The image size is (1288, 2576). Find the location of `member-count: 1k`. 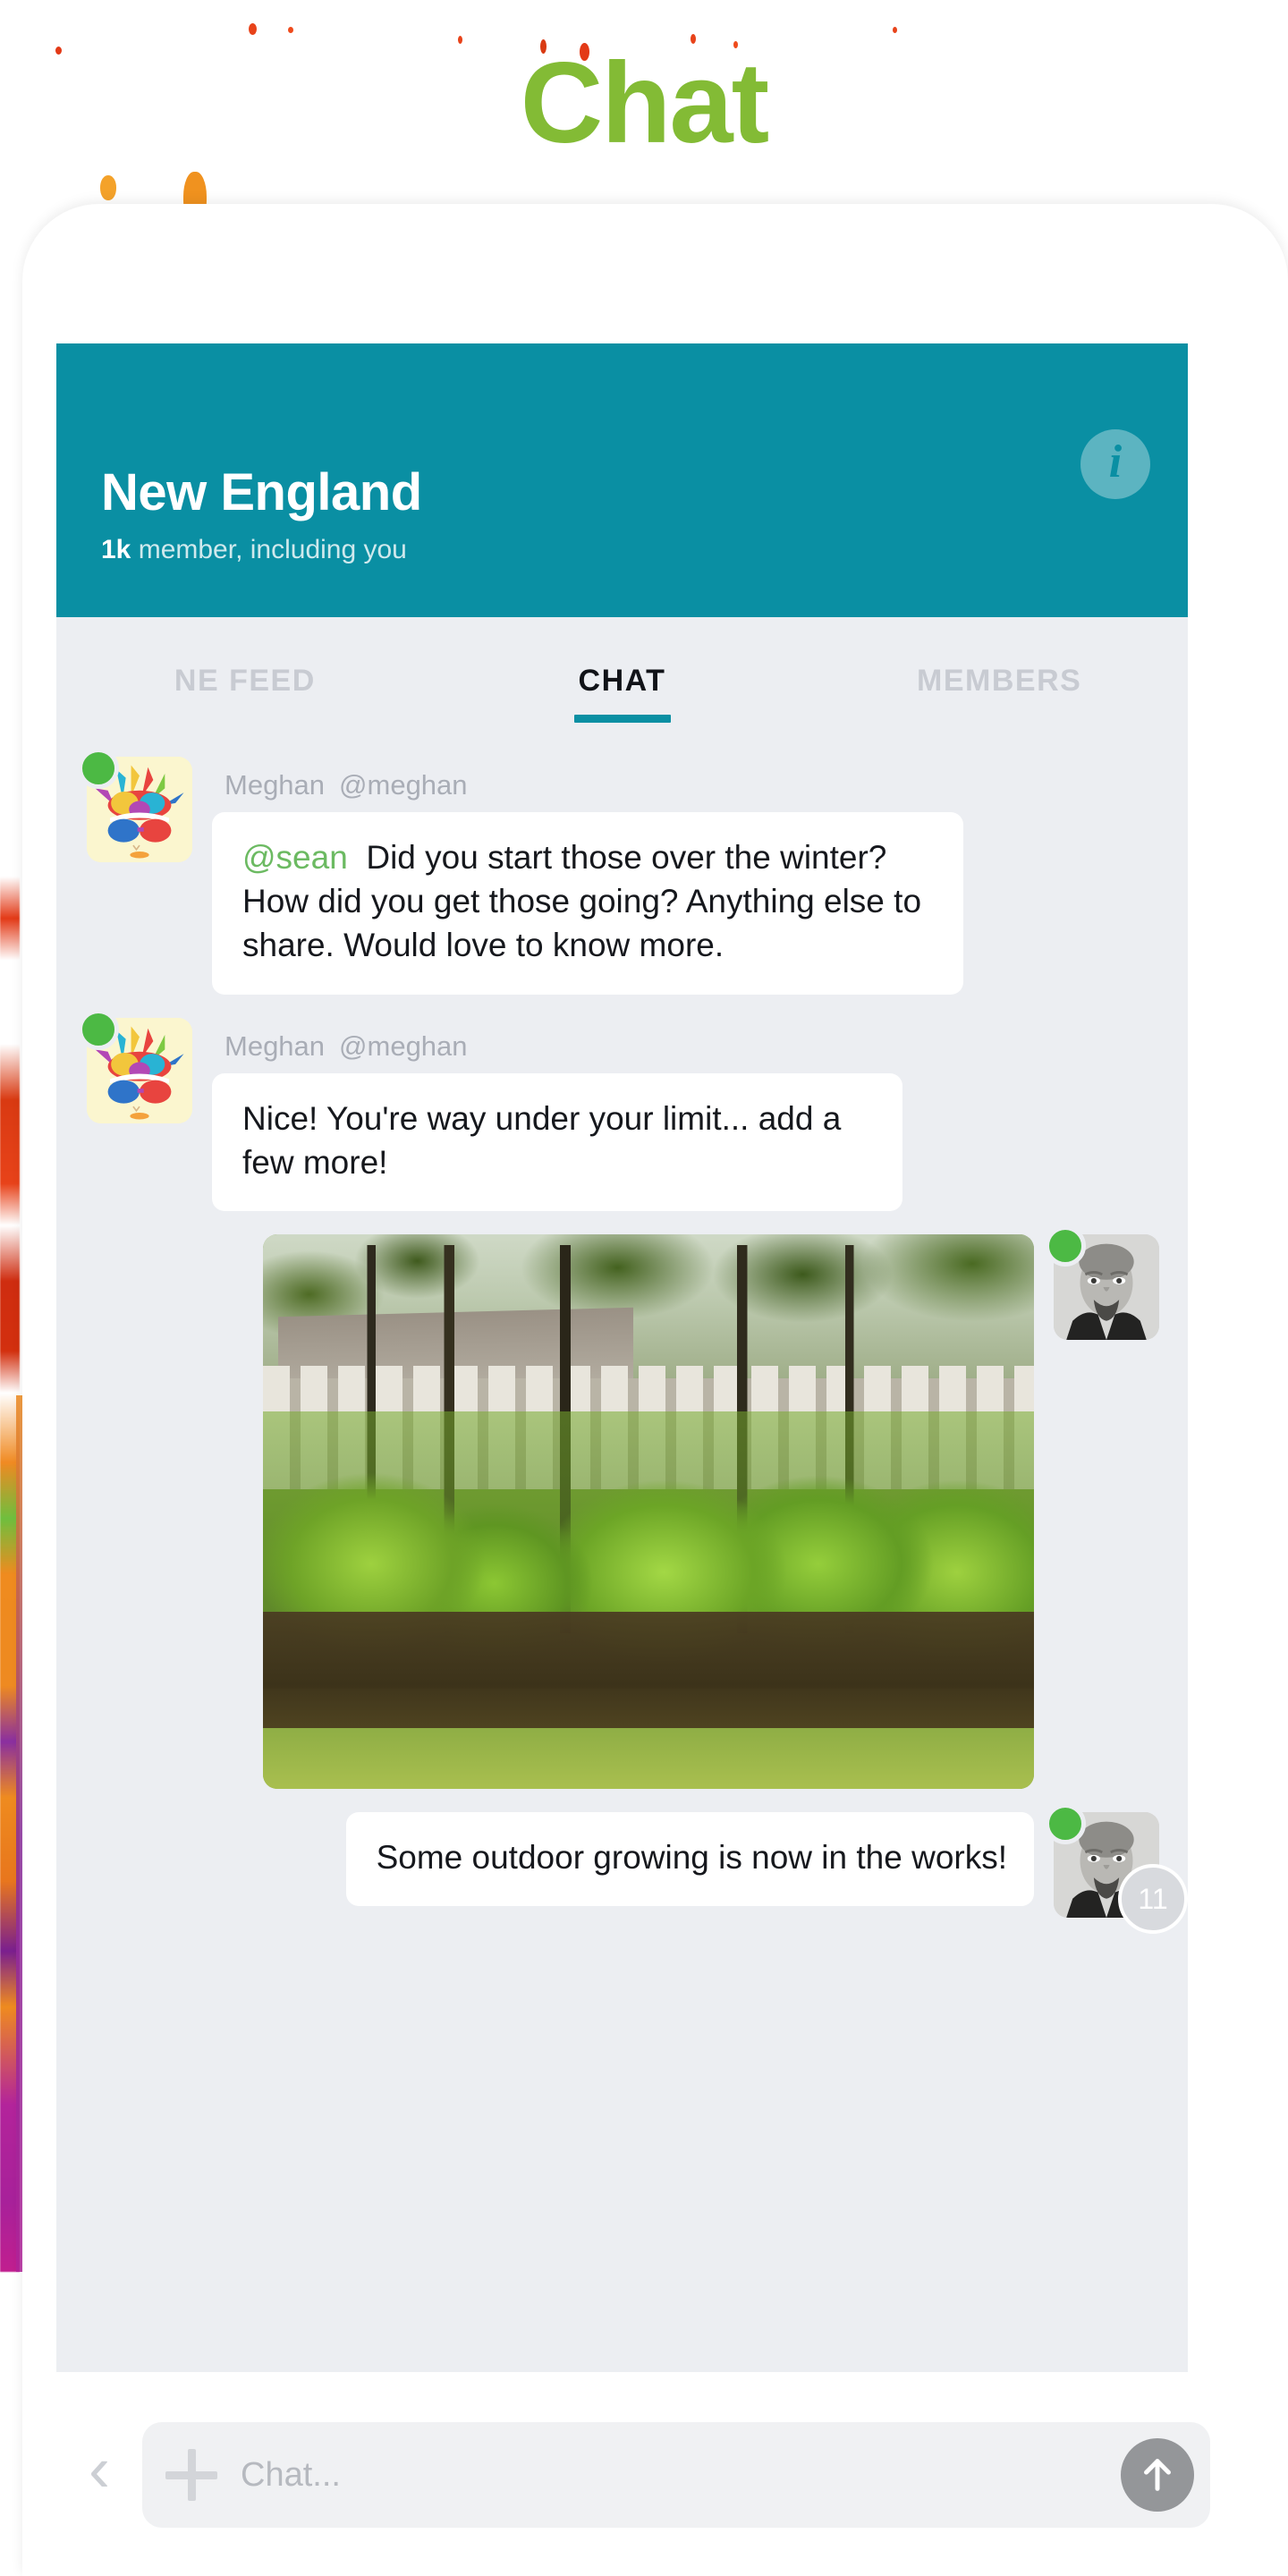

member-count: 1k is located at coordinates (116, 549).